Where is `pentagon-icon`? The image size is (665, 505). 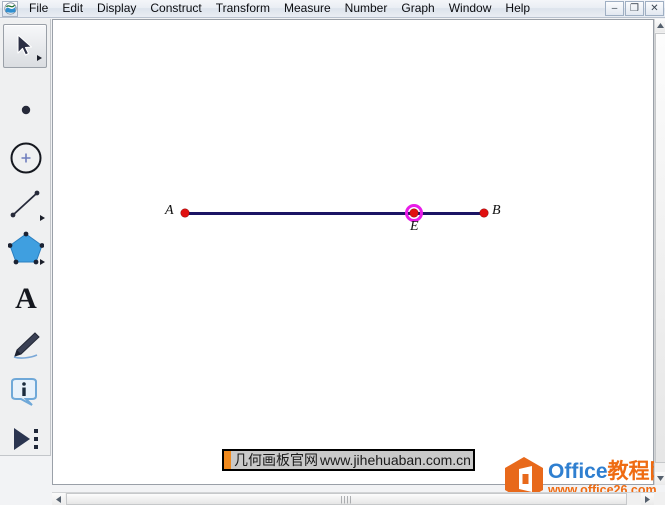 pentagon-icon is located at coordinates (25, 248).